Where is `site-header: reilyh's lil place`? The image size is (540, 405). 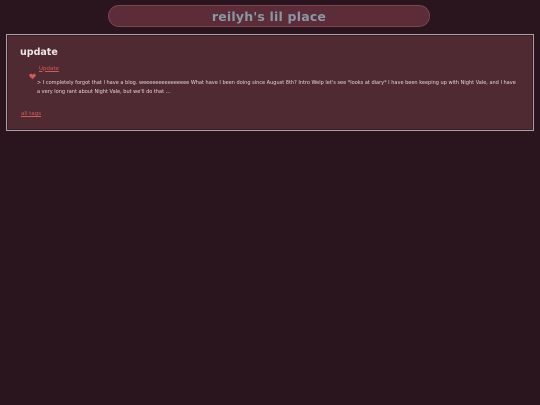
site-header: reilyh's lil place is located at coordinates (269, 16).